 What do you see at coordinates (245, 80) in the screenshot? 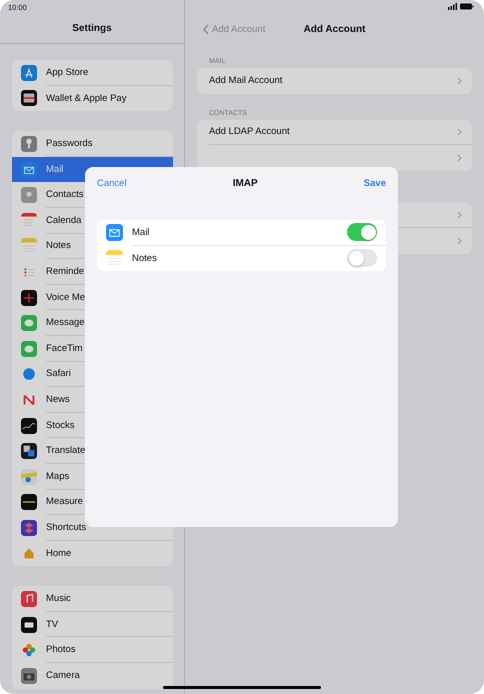
I see `account-row-label: Add Mail Account` at bounding box center [245, 80].